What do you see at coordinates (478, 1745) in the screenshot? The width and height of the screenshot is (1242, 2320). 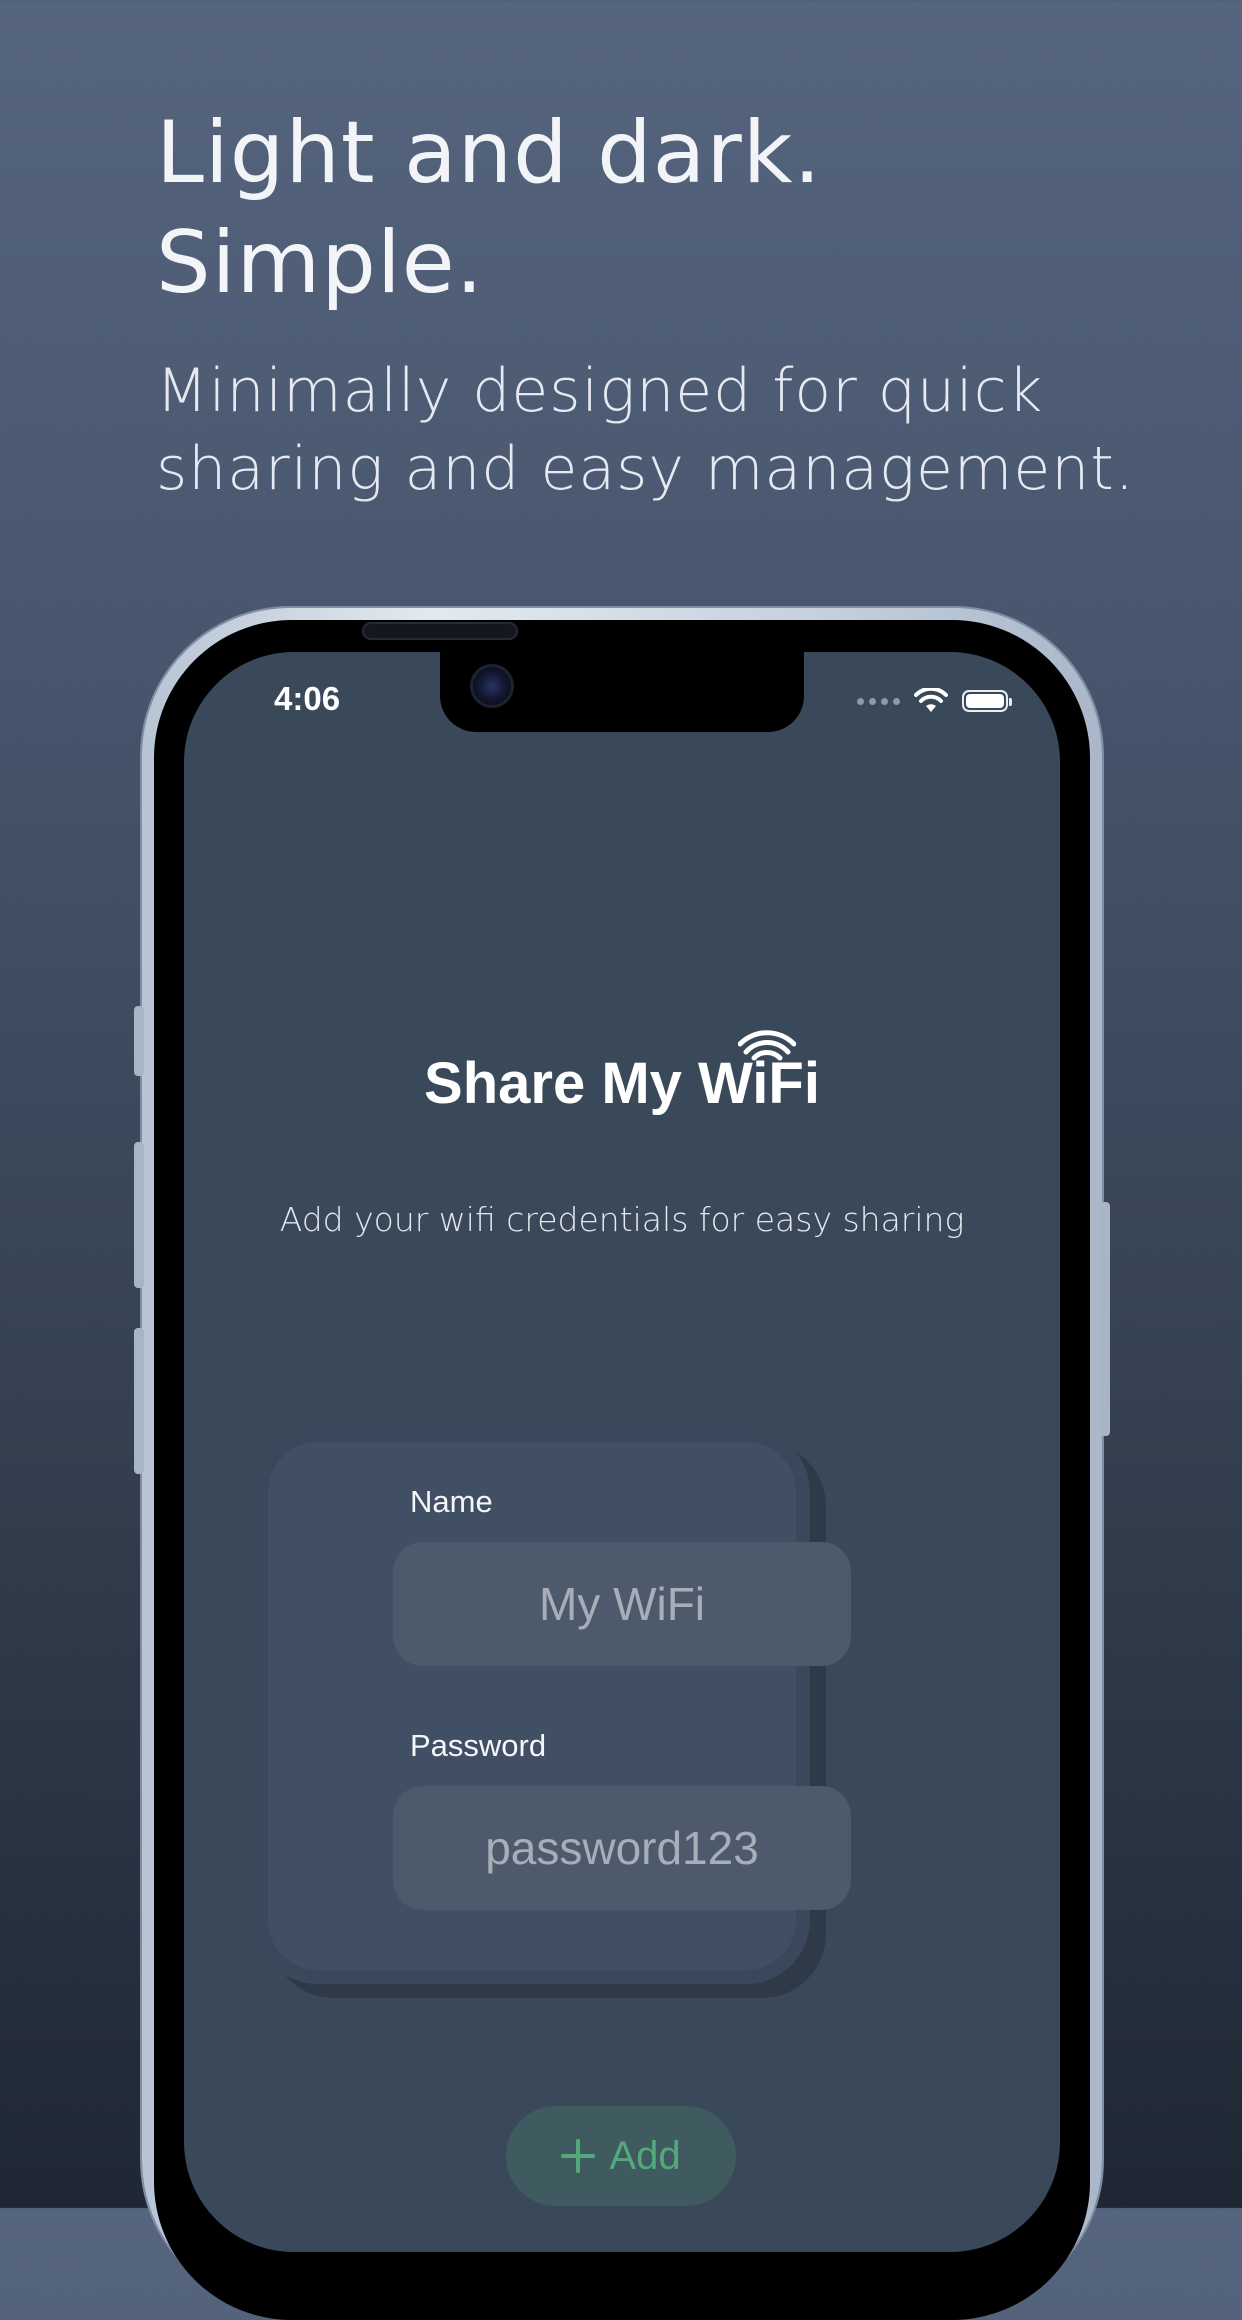 I see `password-label: Password` at bounding box center [478, 1745].